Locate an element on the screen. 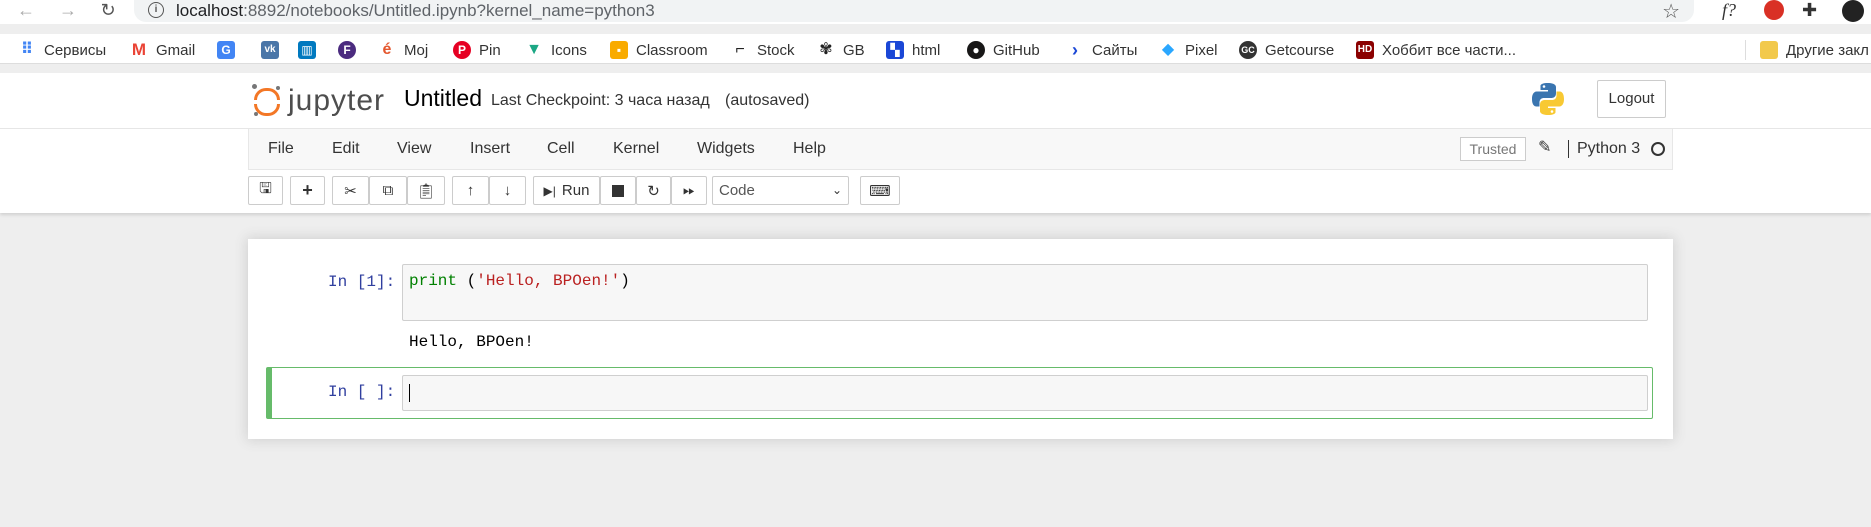  menu-file: File is located at coordinates (281, 149).